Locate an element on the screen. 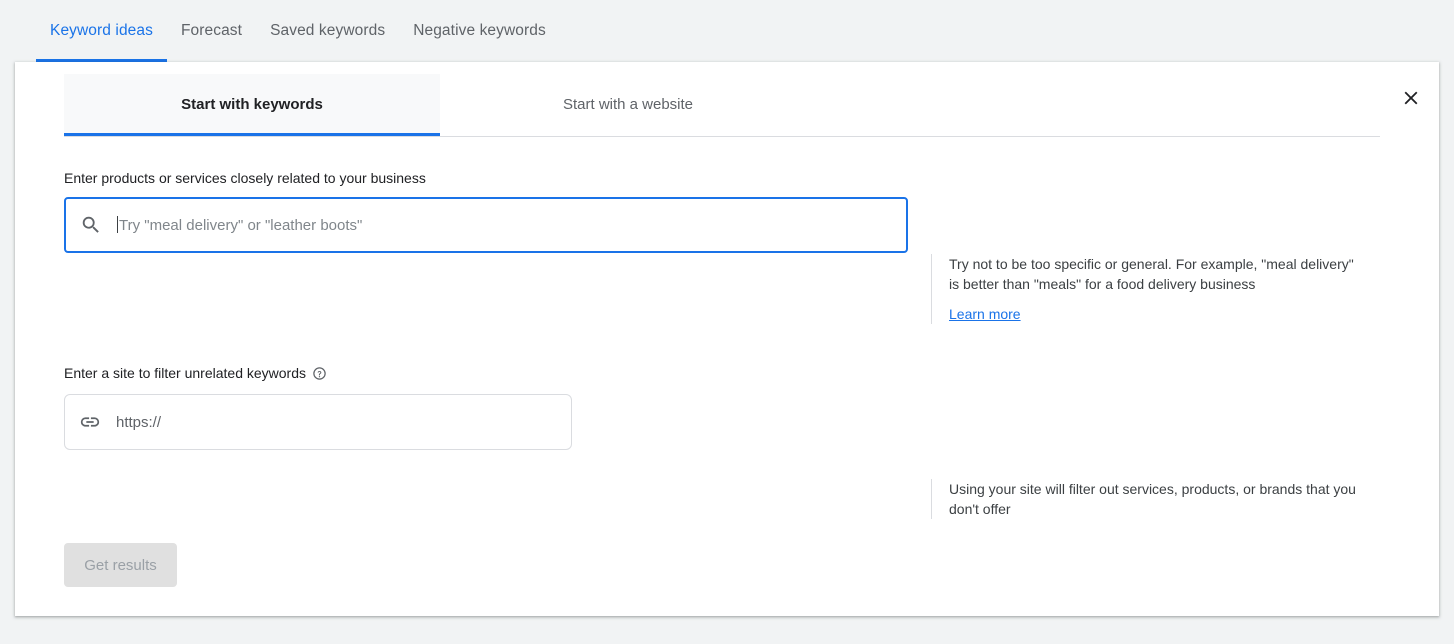  tab-start-with-keywords-label: Start with keywords is located at coordinates (252, 104).